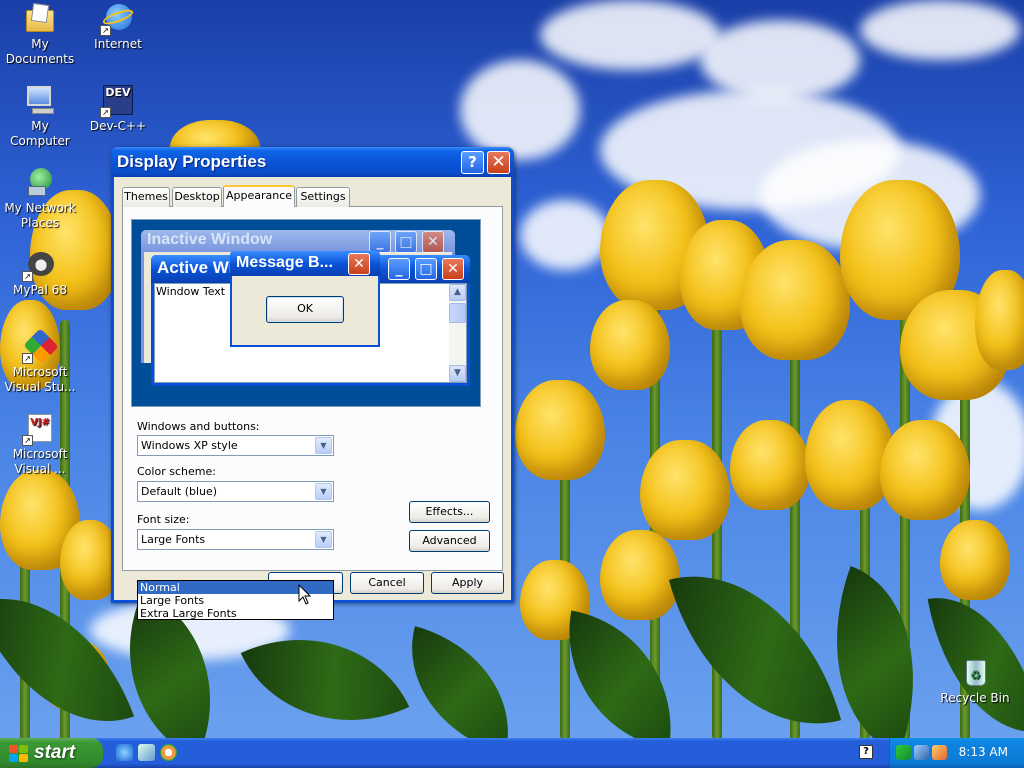 The width and height of the screenshot is (1024, 768). What do you see at coordinates (359, 264) in the screenshot?
I see `preview-message-close-icon: ✕` at bounding box center [359, 264].